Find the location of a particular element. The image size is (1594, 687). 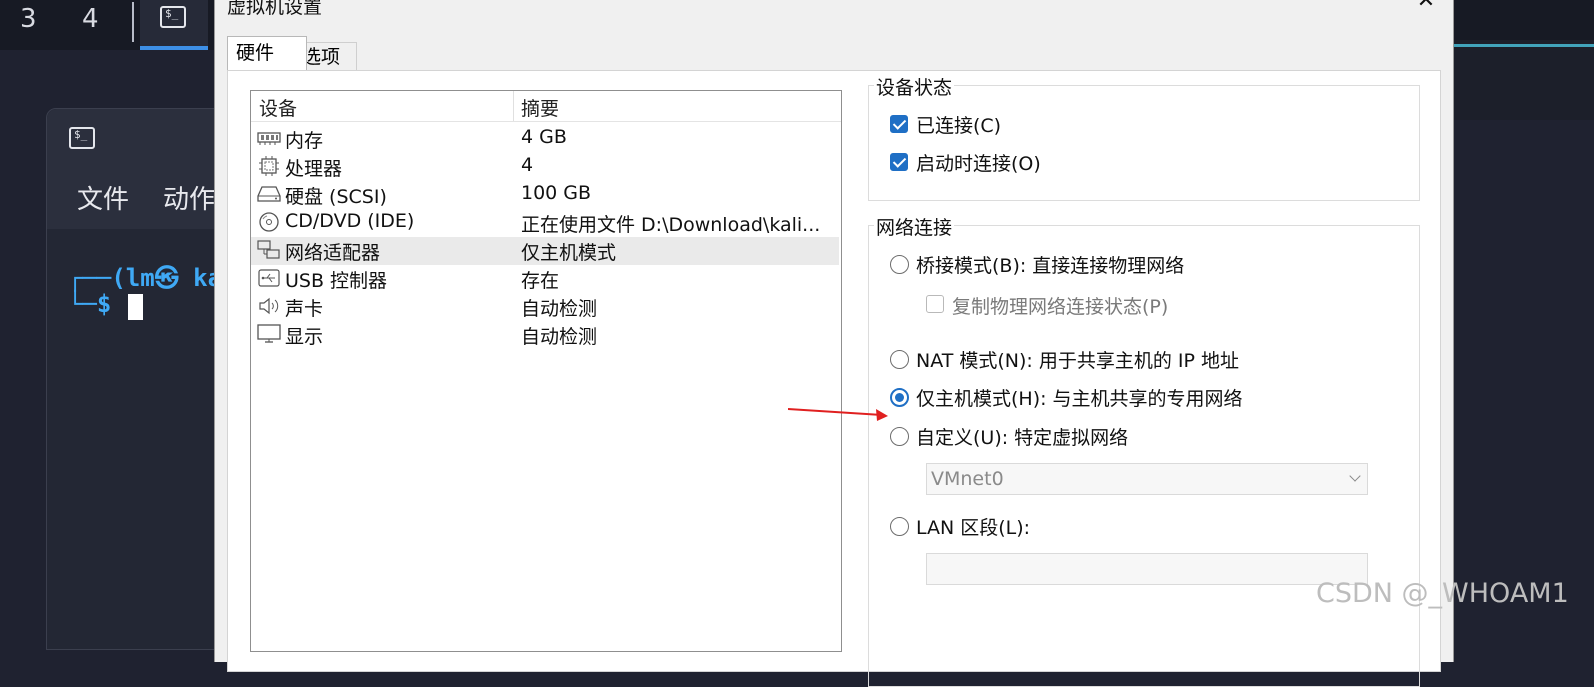

device-name: 网络适配器 is located at coordinates (333, 253).